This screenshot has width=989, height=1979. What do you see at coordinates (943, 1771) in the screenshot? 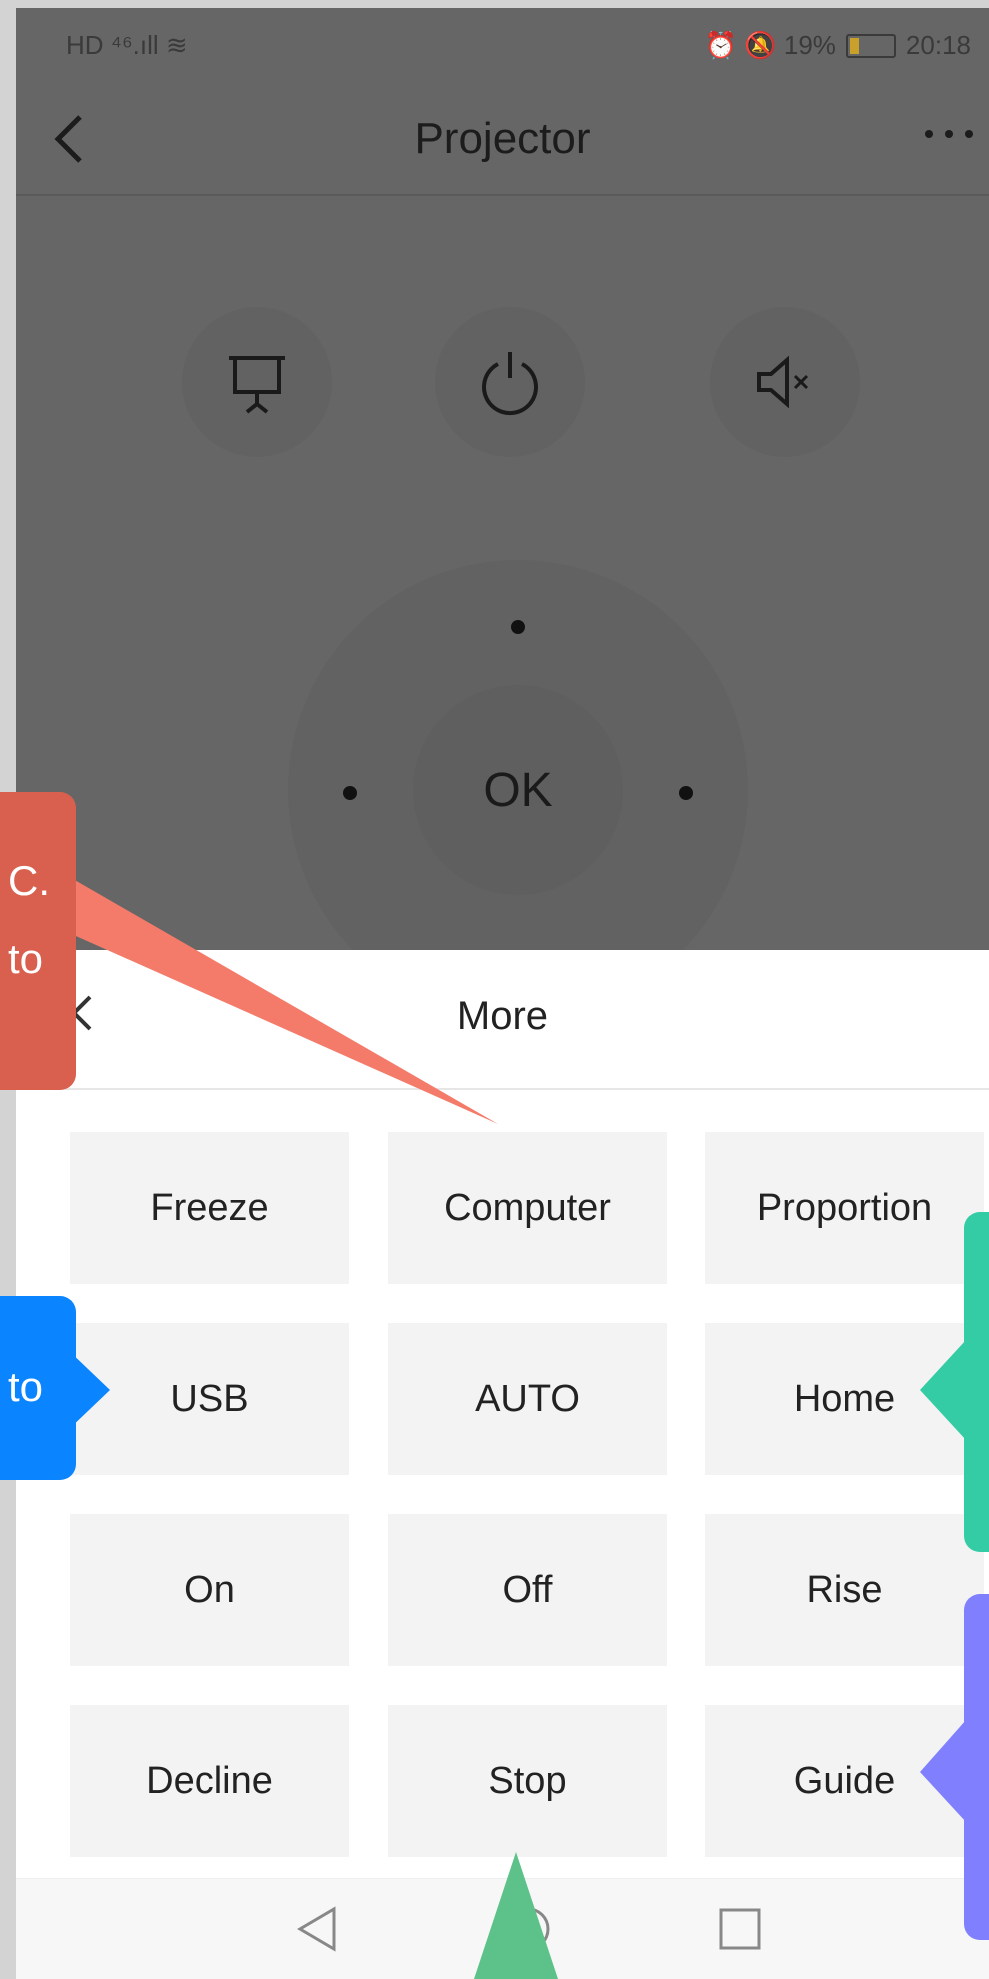
I see `purple-callout-pointer` at bounding box center [943, 1771].